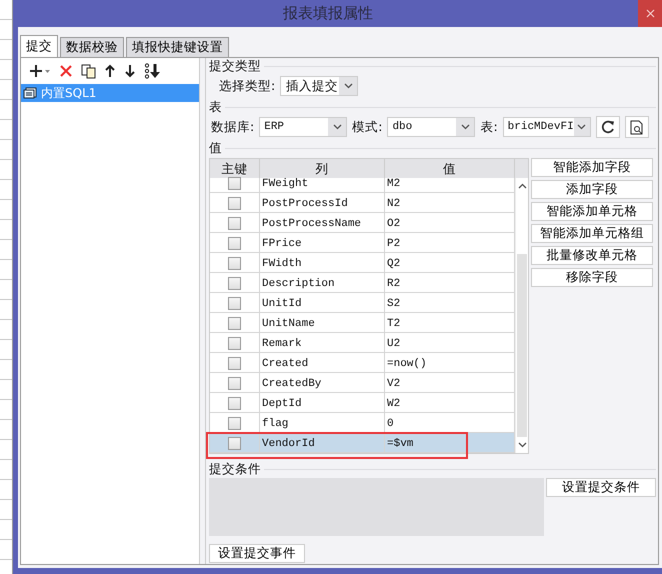  I want to click on field-action-button: 智能添加单元格组, so click(592, 233).